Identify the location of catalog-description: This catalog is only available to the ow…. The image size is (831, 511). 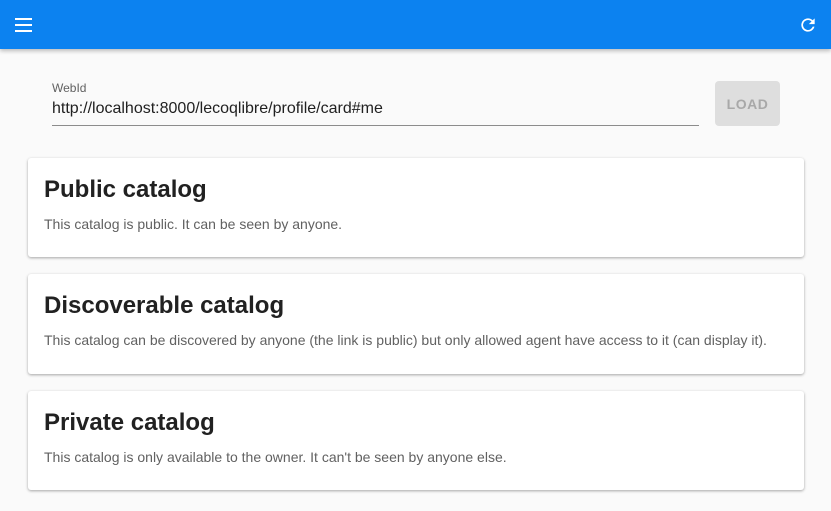
(275, 457).